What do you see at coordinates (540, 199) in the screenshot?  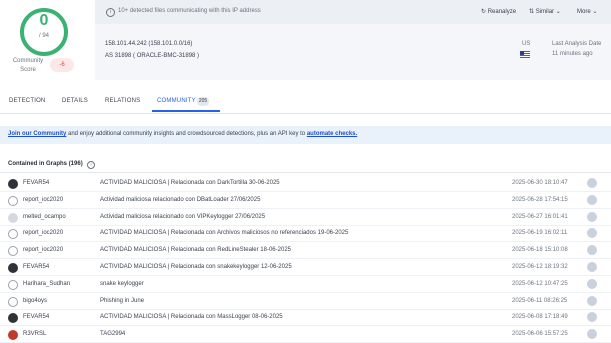 I see `graph-date: 2025-06-28 17:54:15` at bounding box center [540, 199].